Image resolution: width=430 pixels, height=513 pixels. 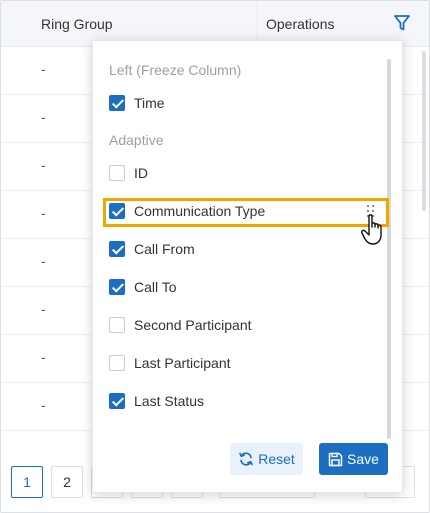 What do you see at coordinates (175, 70) in the screenshot?
I see `group-title-freeze: Left (Freeze Column)` at bounding box center [175, 70].